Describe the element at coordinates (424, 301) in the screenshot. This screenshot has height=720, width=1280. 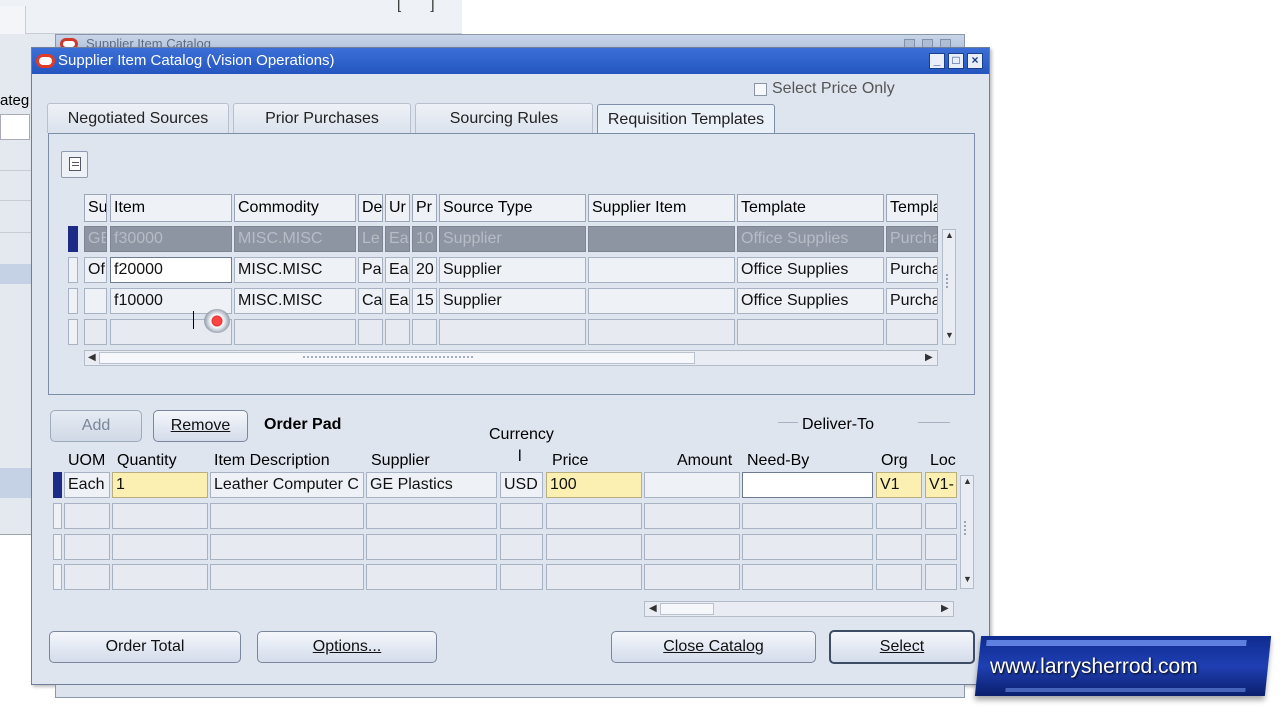
I see `grid-cell: 15` at that location.